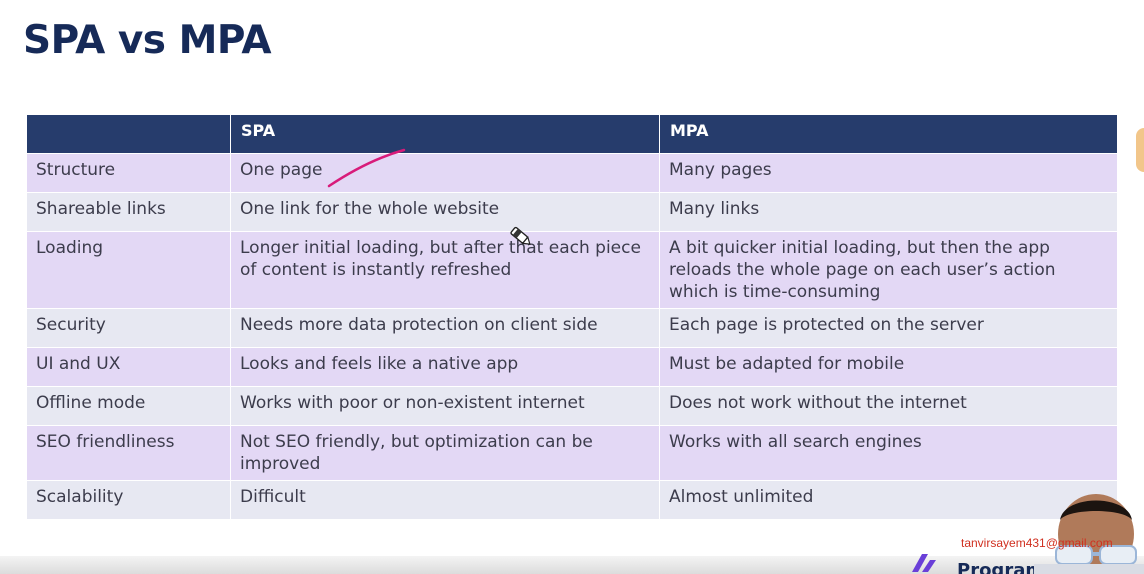  I want to click on feature-cell: Offline mode, so click(128, 406).